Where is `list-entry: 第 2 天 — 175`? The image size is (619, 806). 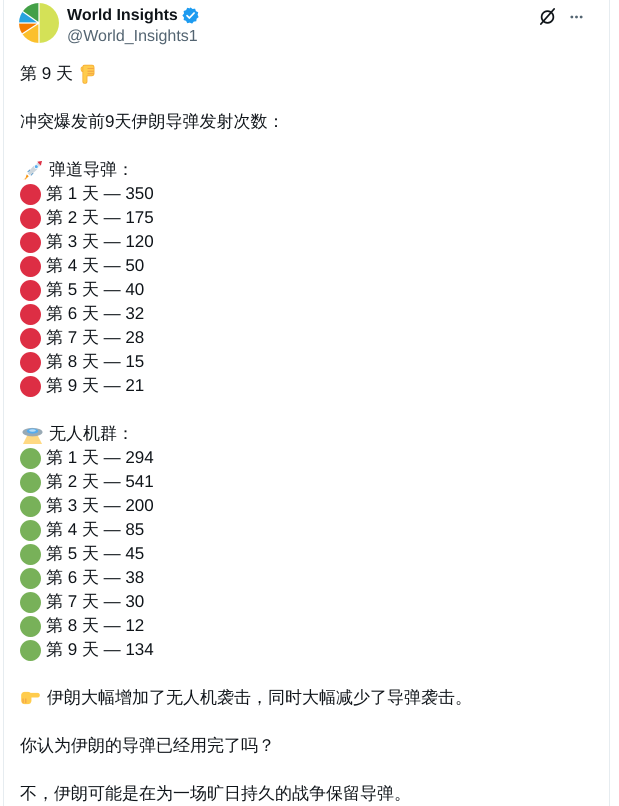 list-entry: 第 2 天 — 175 is located at coordinates (100, 218).